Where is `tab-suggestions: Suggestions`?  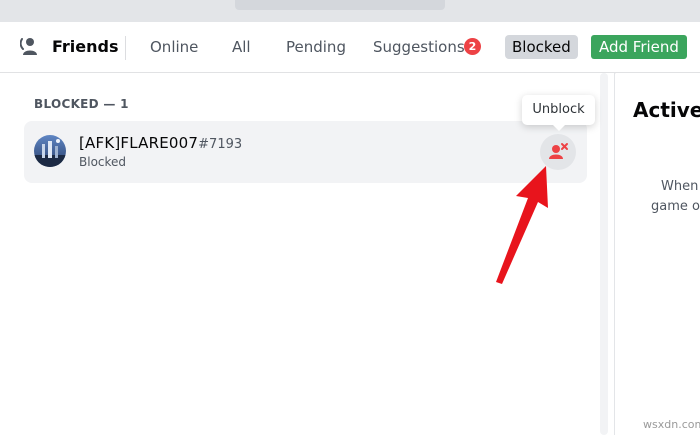 tab-suggestions: Suggestions is located at coordinates (419, 47).